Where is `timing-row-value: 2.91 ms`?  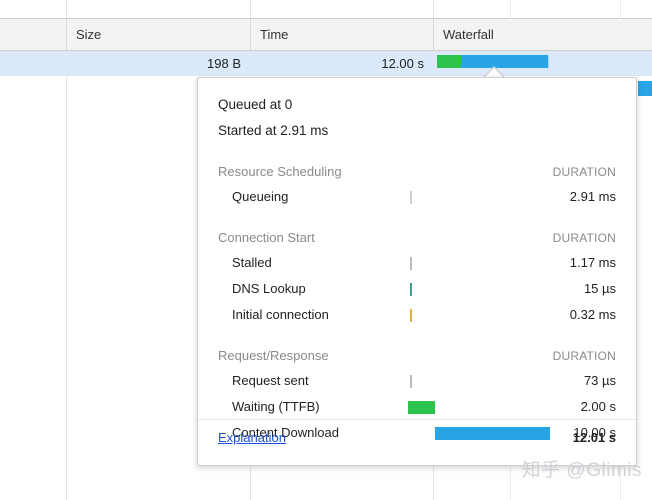 timing-row-value: 2.91 ms is located at coordinates (592, 196).